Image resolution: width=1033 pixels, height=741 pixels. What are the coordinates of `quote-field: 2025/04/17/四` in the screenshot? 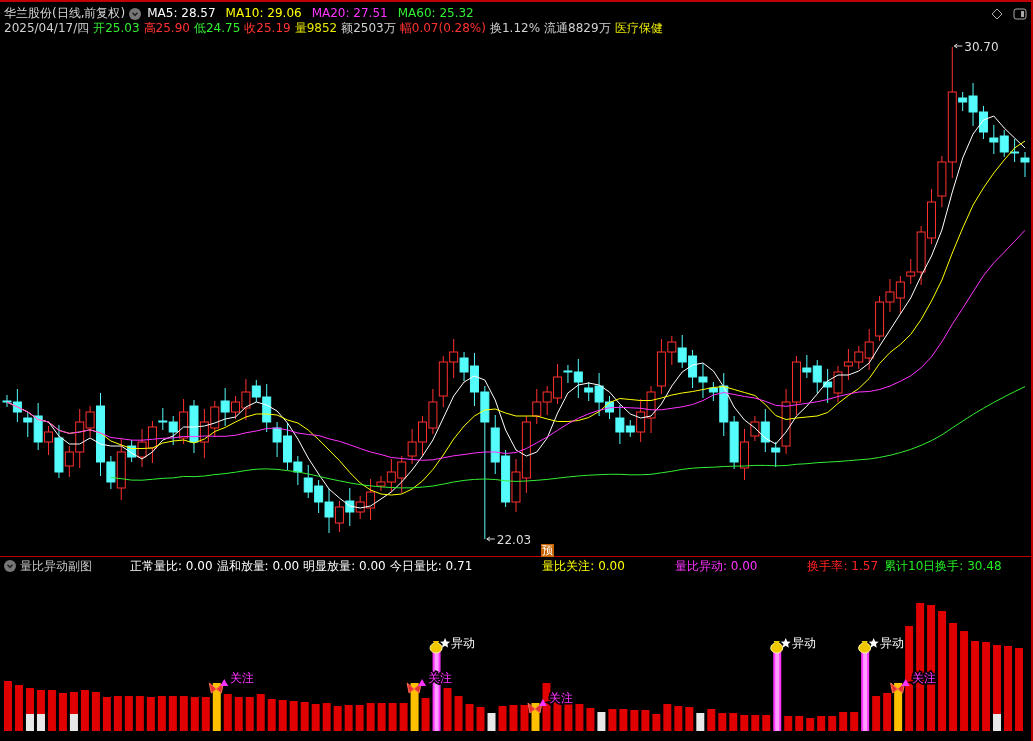 It's located at (47, 28).